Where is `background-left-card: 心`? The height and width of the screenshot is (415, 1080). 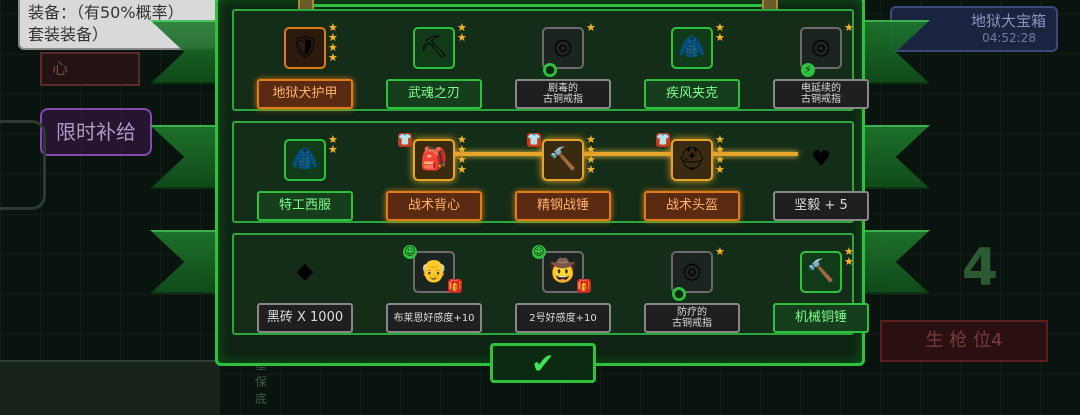
background-left-card: 心 is located at coordinates (90, 69).